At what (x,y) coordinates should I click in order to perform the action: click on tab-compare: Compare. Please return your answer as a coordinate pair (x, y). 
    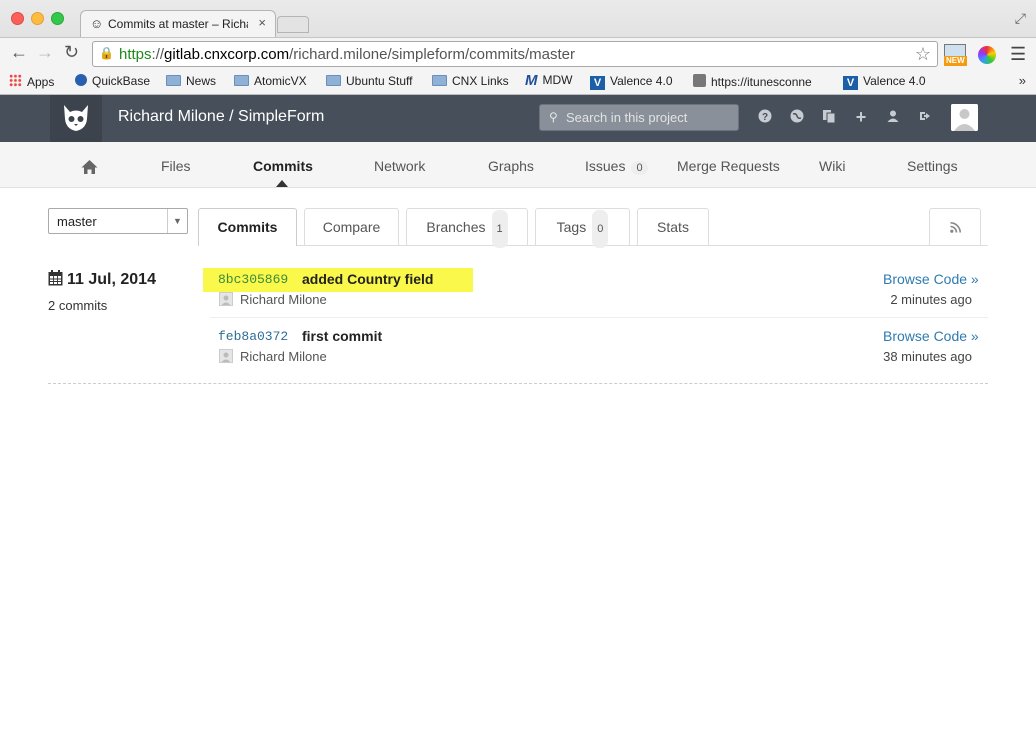
    Looking at the image, I should click on (351, 226).